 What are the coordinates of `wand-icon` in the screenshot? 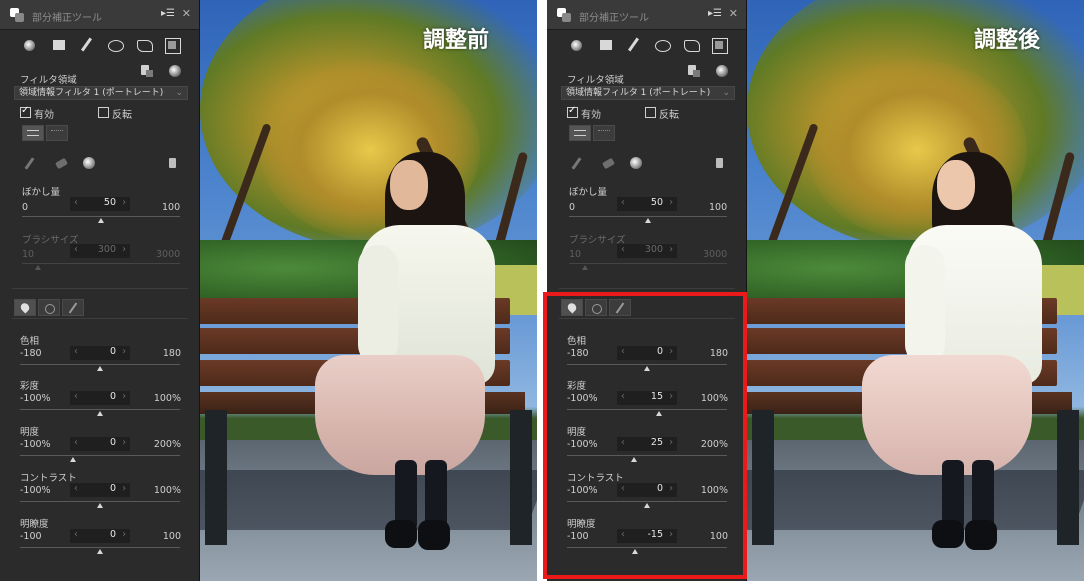 It's located at (73, 307).